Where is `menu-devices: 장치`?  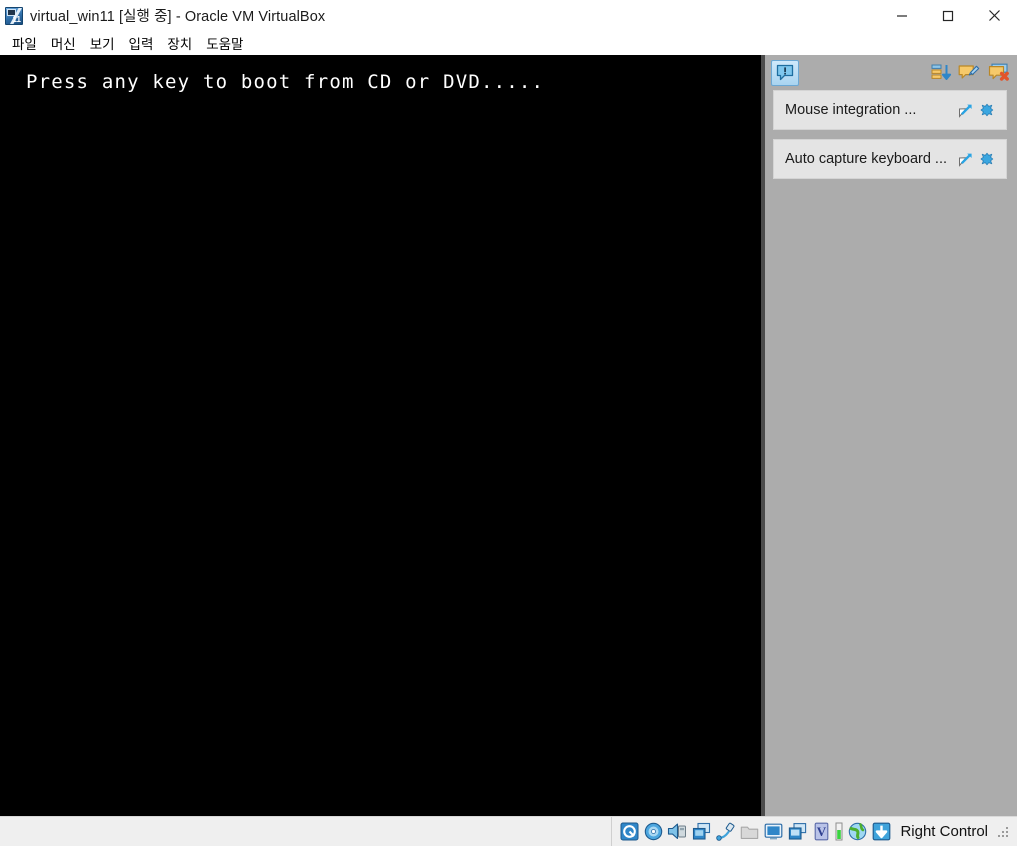 menu-devices: 장치 is located at coordinates (179, 43).